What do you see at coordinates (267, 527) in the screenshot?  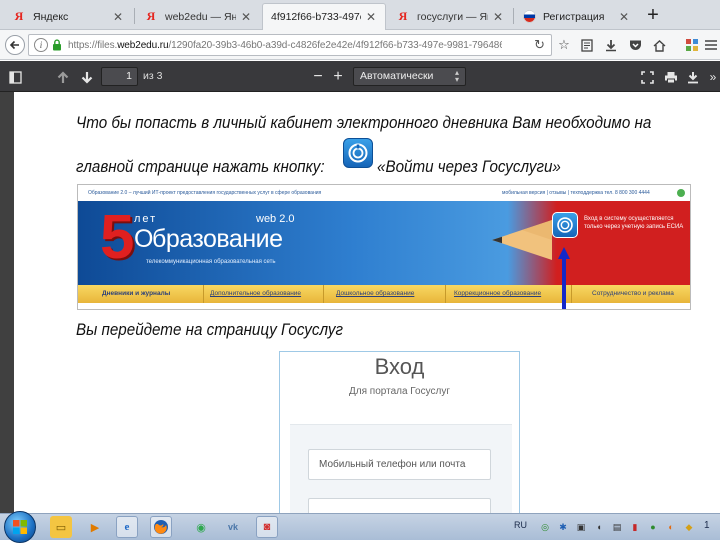 I see `app-red-icon: ◙` at bounding box center [267, 527].